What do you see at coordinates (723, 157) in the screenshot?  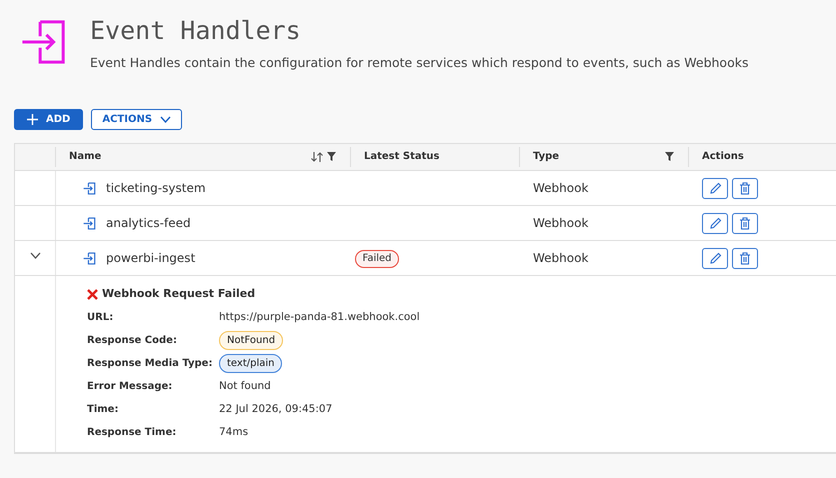 I see `column-header: Actions` at bounding box center [723, 157].